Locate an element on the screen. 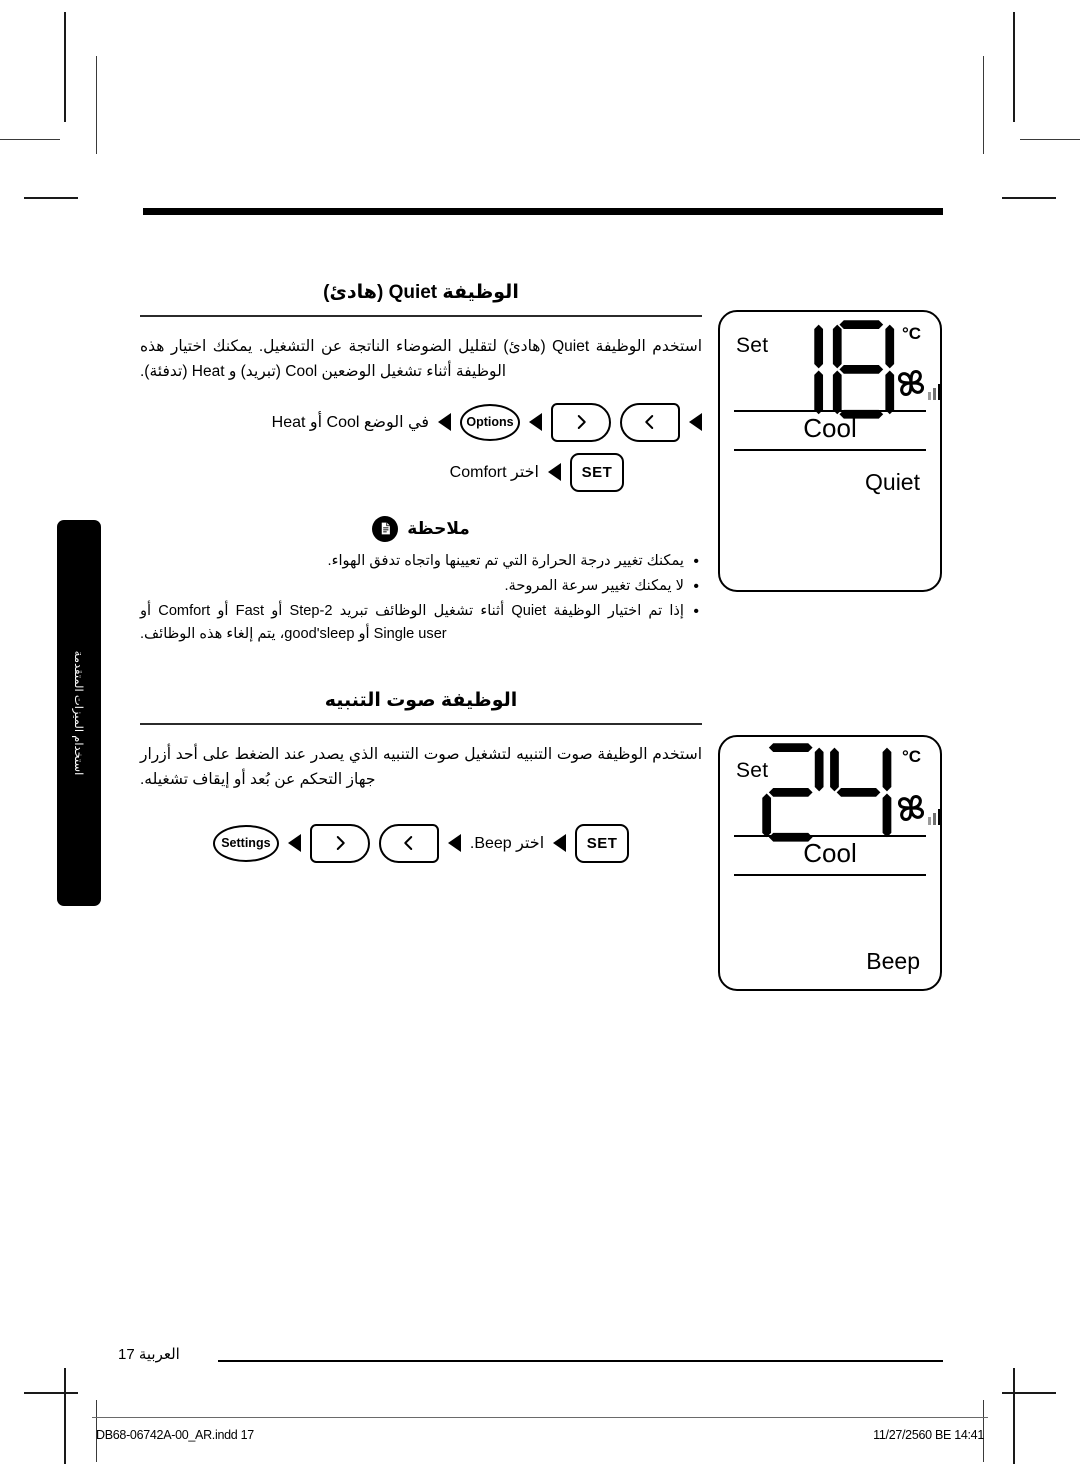 The image size is (1080, 1476). note-header: ملاحظة is located at coordinates (421, 528).